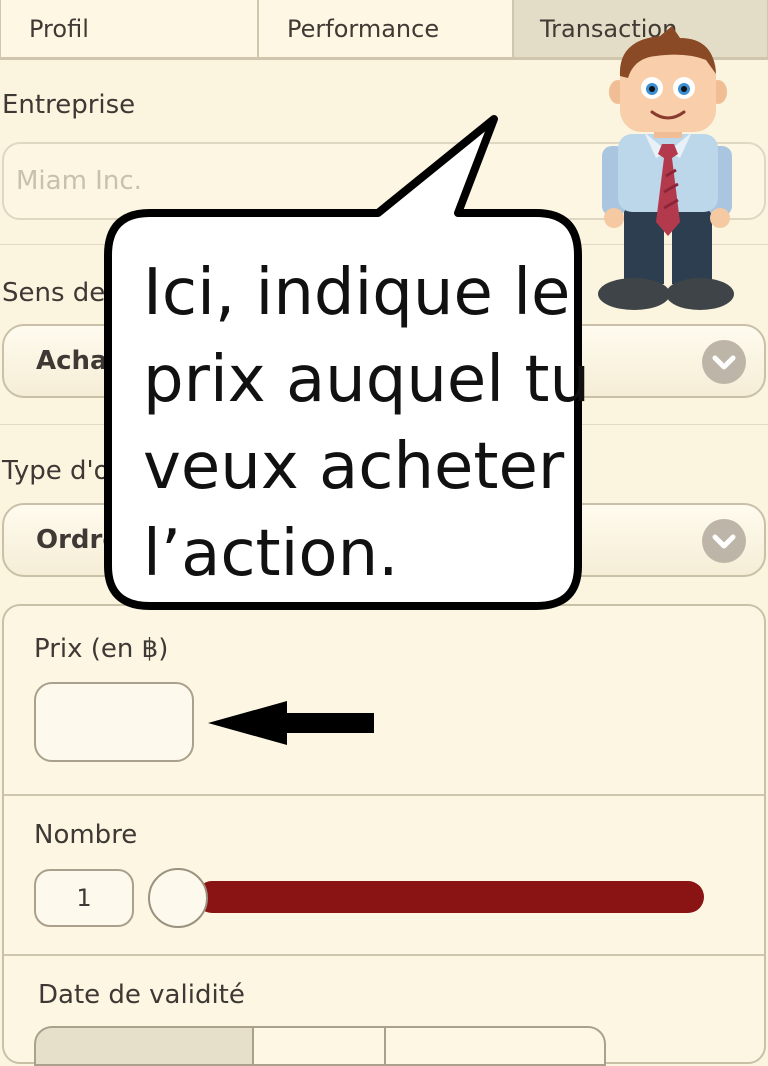 Image resolution: width=768 pixels, height=1066 pixels. What do you see at coordinates (178, 898) in the screenshot?
I see `quantity-slider-handle` at bounding box center [178, 898].